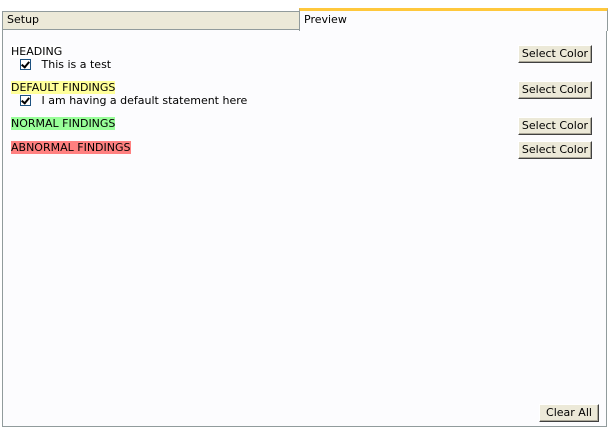 This screenshot has width=615, height=433. Describe the element at coordinates (25, 100) in the screenshot. I see `checkbox-default-findings-item` at that location.